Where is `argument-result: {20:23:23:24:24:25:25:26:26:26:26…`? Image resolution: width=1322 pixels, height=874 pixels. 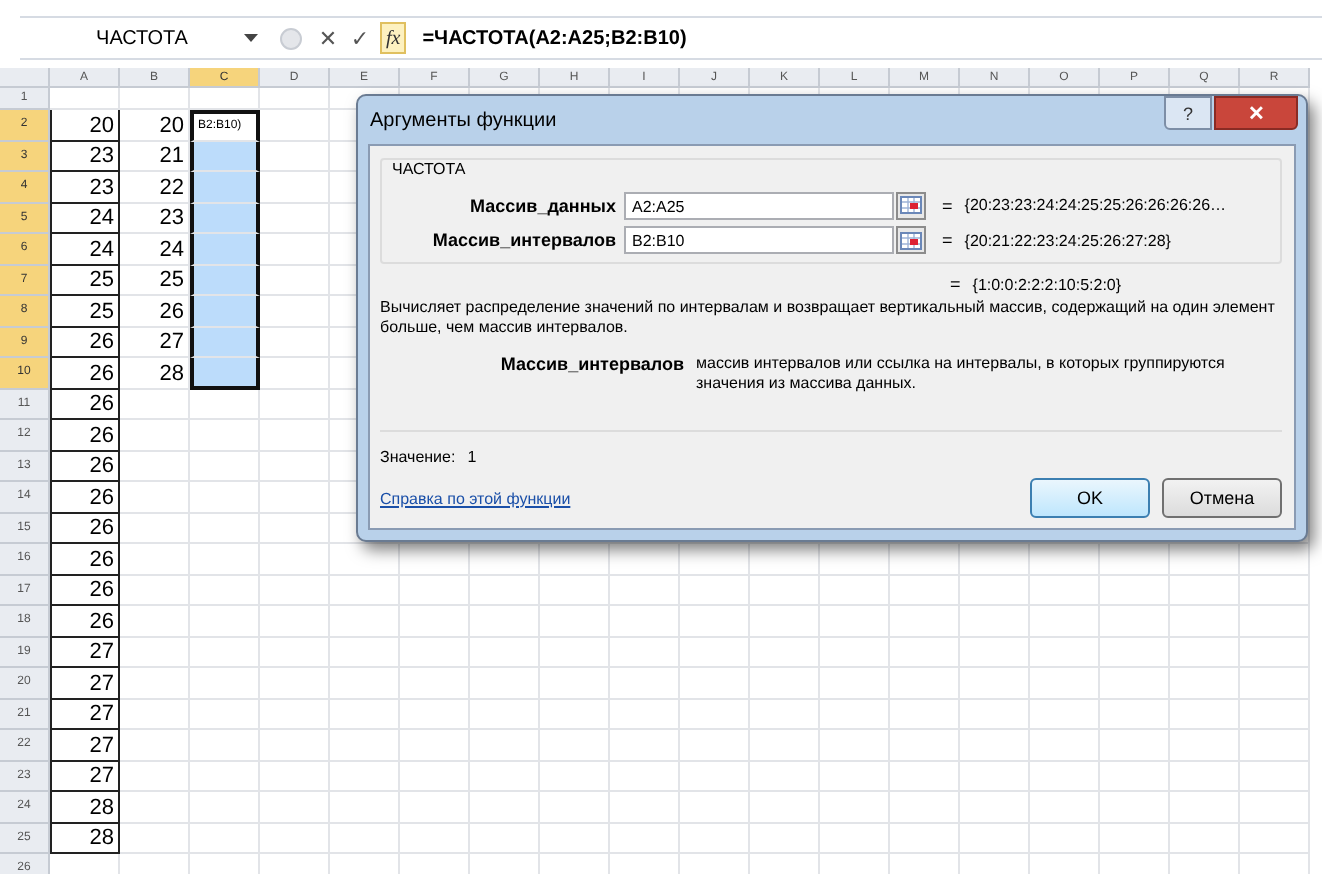
argument-result: {20:23:23:24:24:25:25:26:26:26:26… is located at coordinates (1095, 205).